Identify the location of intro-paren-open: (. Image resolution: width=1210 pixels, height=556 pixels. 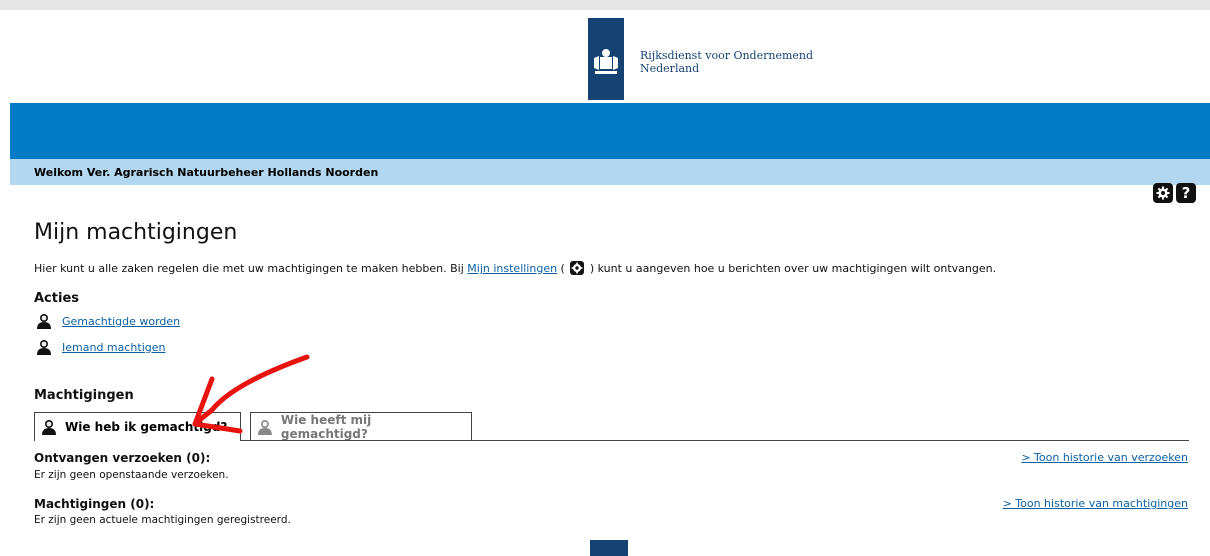
(563, 268).